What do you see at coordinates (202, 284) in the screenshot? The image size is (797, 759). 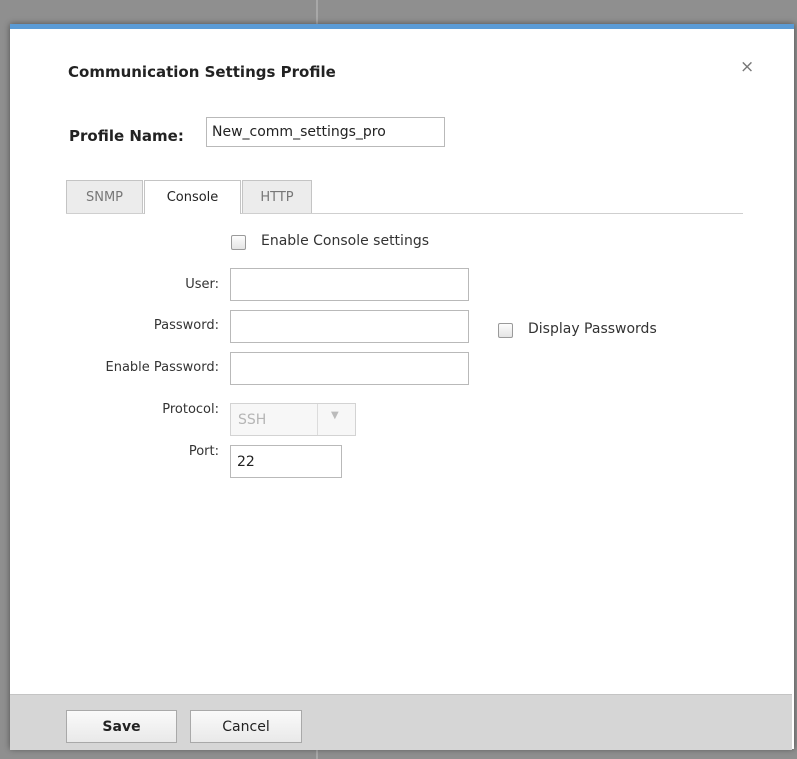 I see `user-label: User:` at bounding box center [202, 284].